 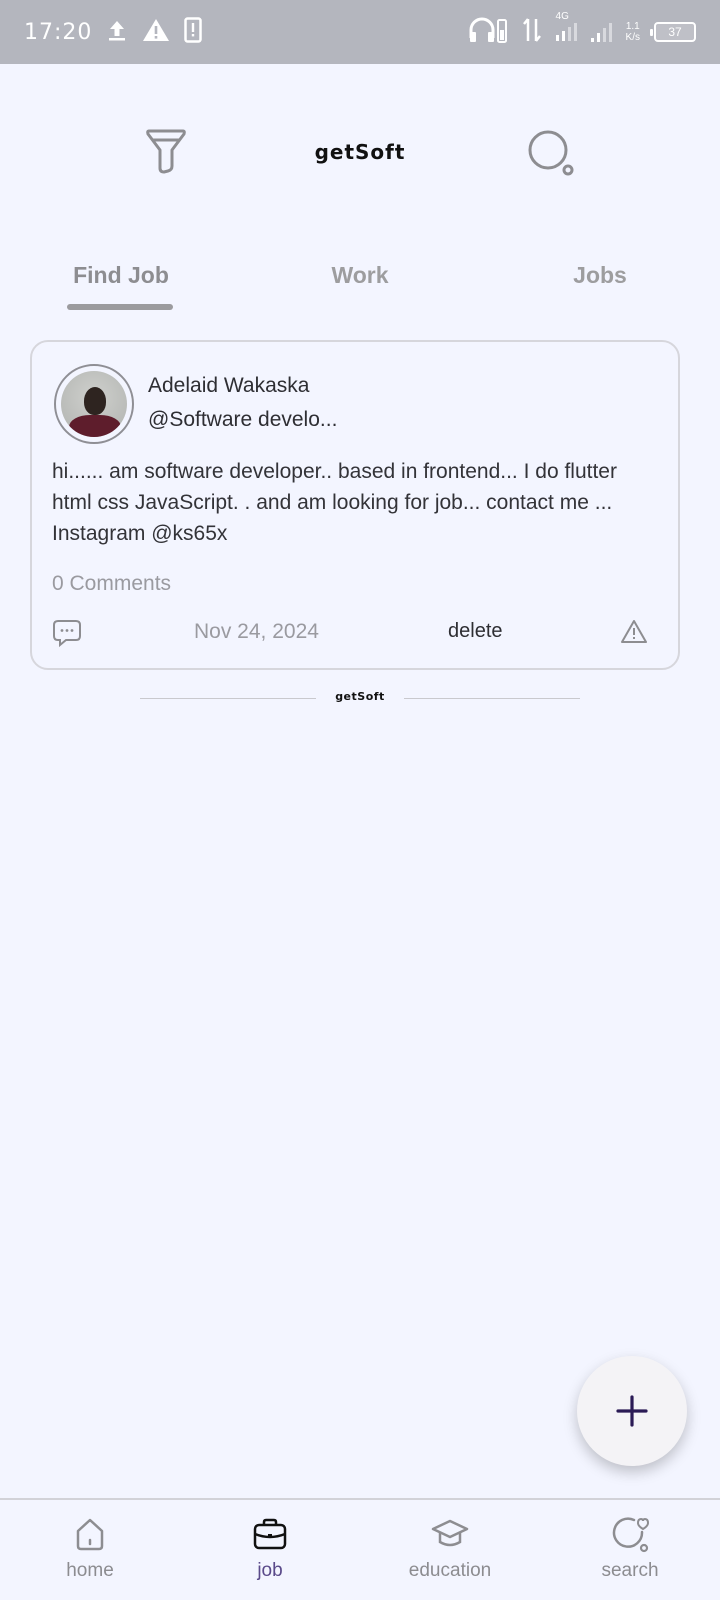 I want to click on search-icon, so click(x=551, y=153).